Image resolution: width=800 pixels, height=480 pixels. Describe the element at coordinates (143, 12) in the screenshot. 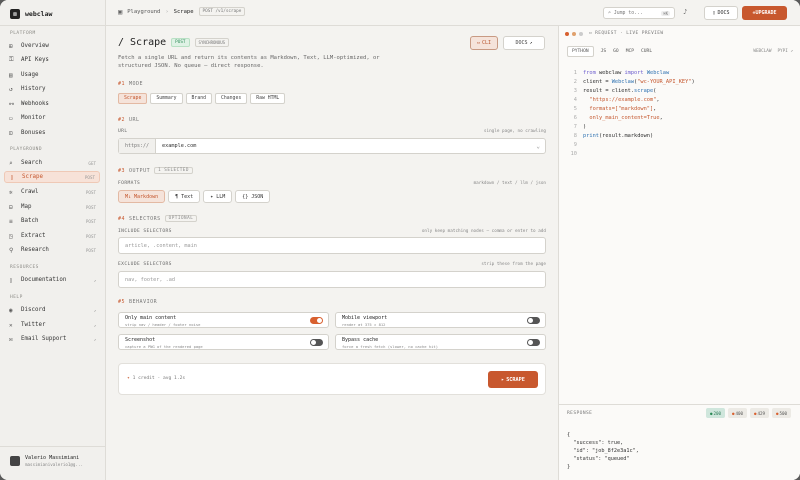

I see `breadcrumb-root: Playground` at that location.